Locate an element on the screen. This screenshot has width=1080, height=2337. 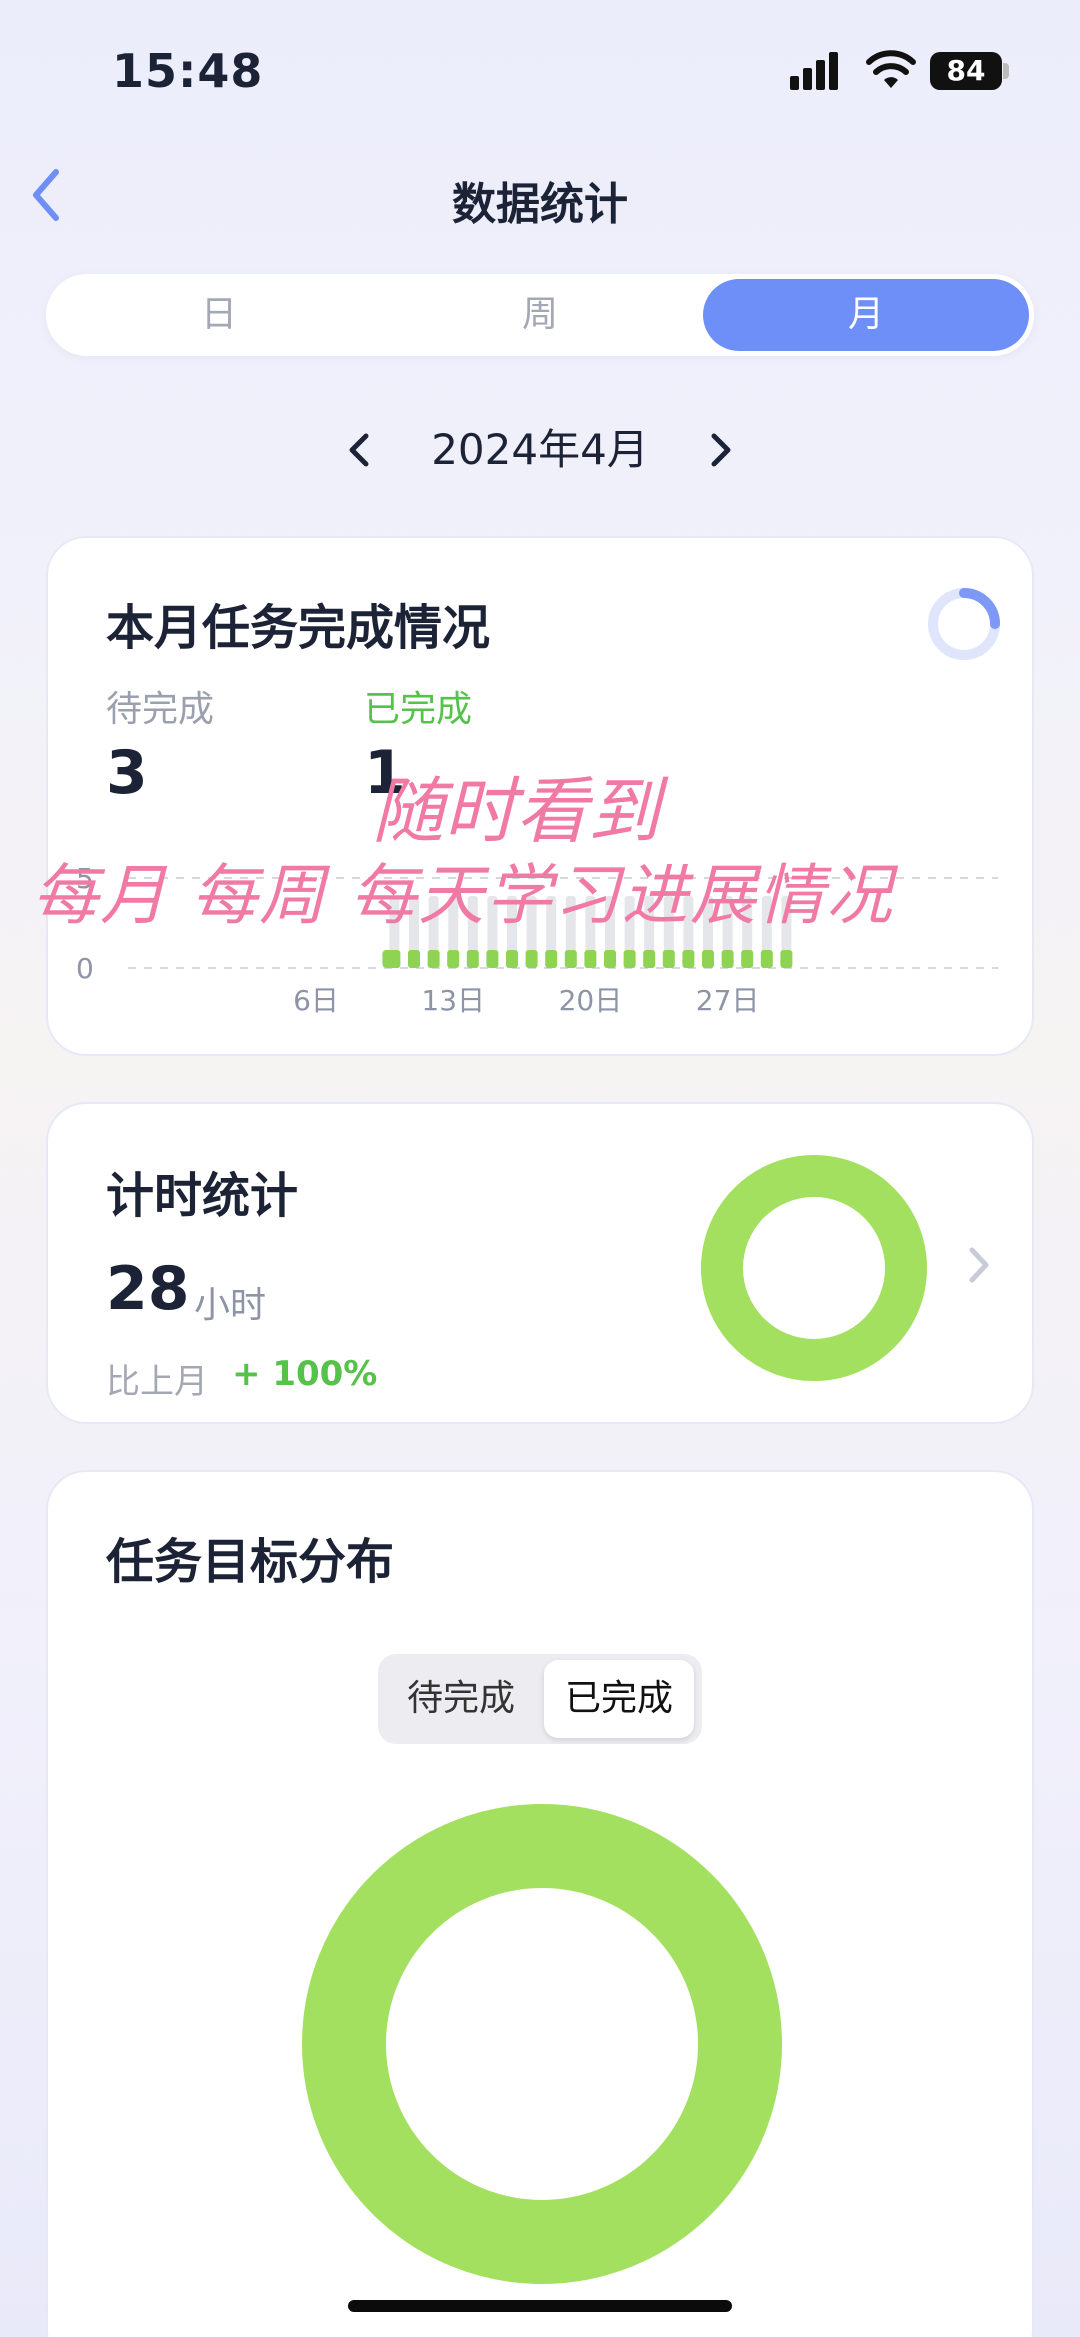
nav-bar: 数据统计 is located at coordinates (540, 195).